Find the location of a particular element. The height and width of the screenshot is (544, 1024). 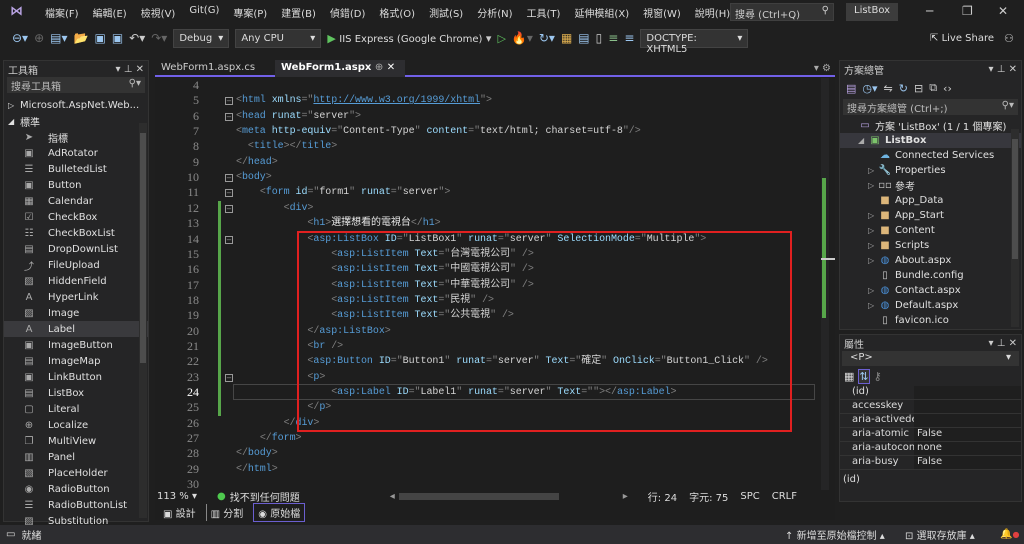

property-pages-icon: ⚷ is located at coordinates (878, 376).